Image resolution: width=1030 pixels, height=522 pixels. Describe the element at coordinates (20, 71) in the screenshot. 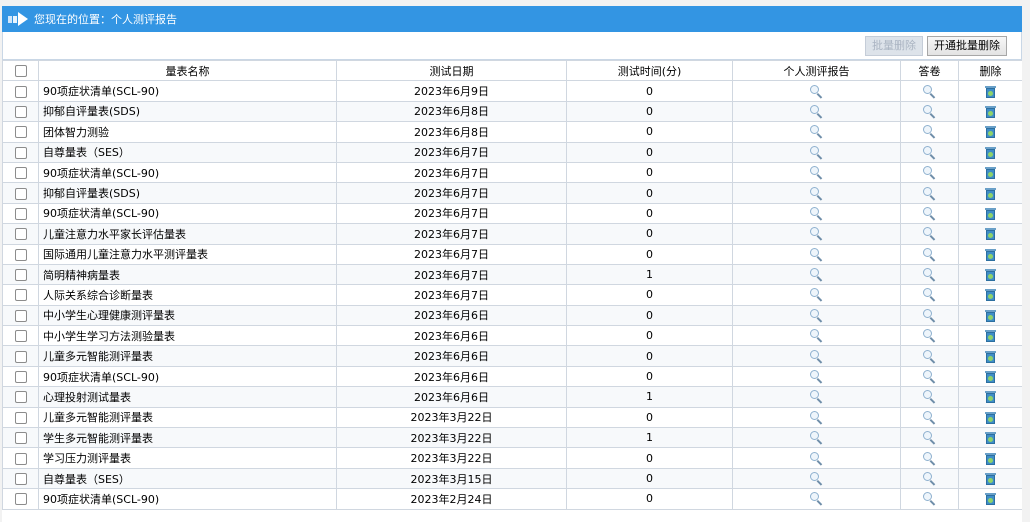

I see `select-all-checkbox` at that location.